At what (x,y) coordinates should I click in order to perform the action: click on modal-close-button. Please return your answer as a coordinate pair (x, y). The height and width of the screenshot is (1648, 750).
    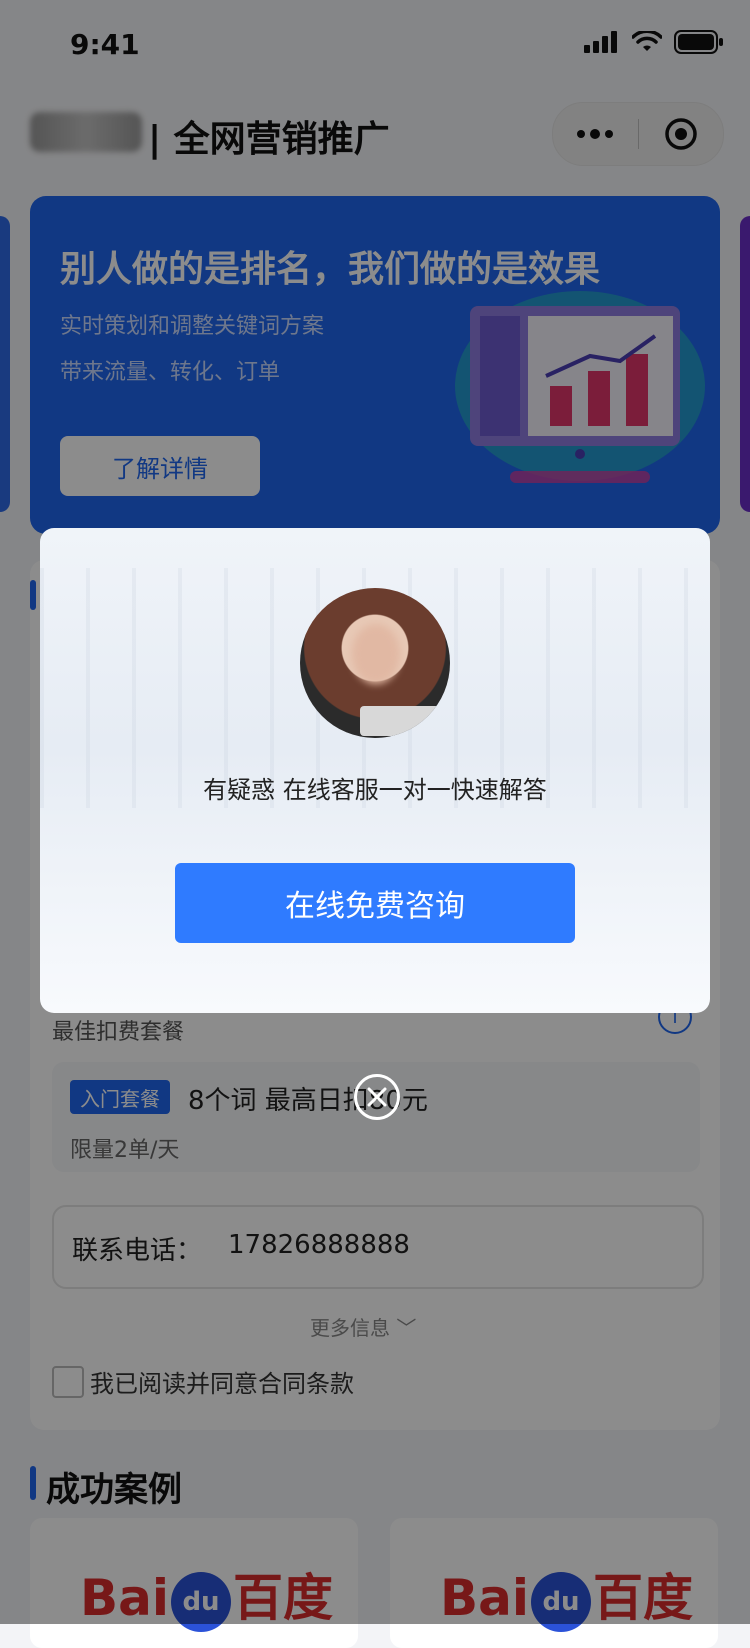
    Looking at the image, I should click on (377, 1097).